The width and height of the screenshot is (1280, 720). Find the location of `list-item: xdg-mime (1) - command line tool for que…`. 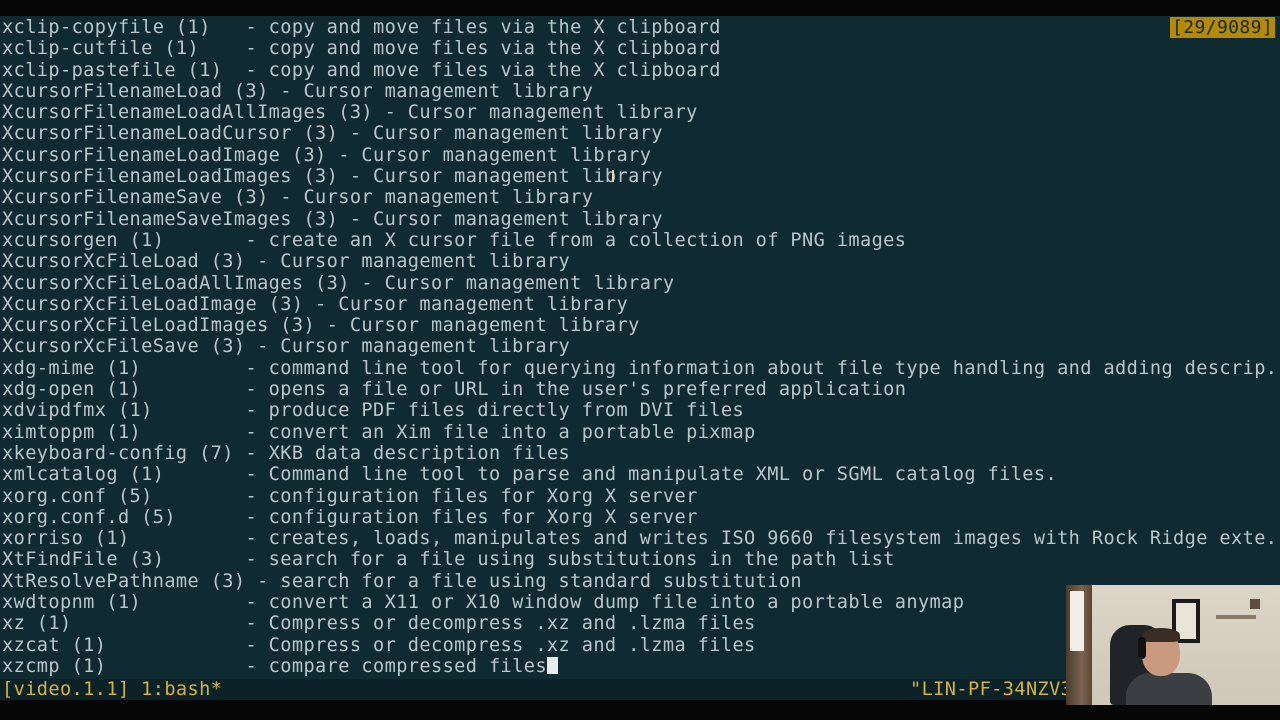

list-item: xdg-mime (1) - command line tool for que… is located at coordinates (640, 368).